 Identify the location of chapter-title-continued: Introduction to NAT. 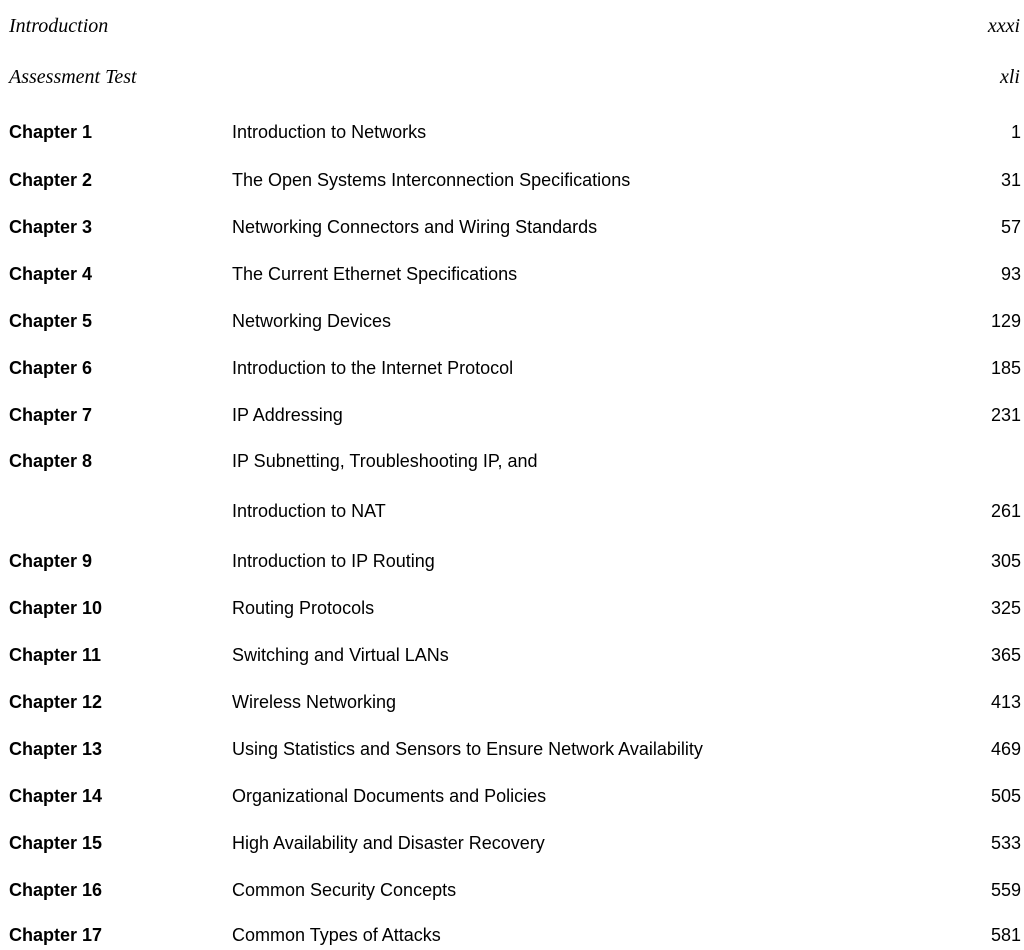
(309, 511).